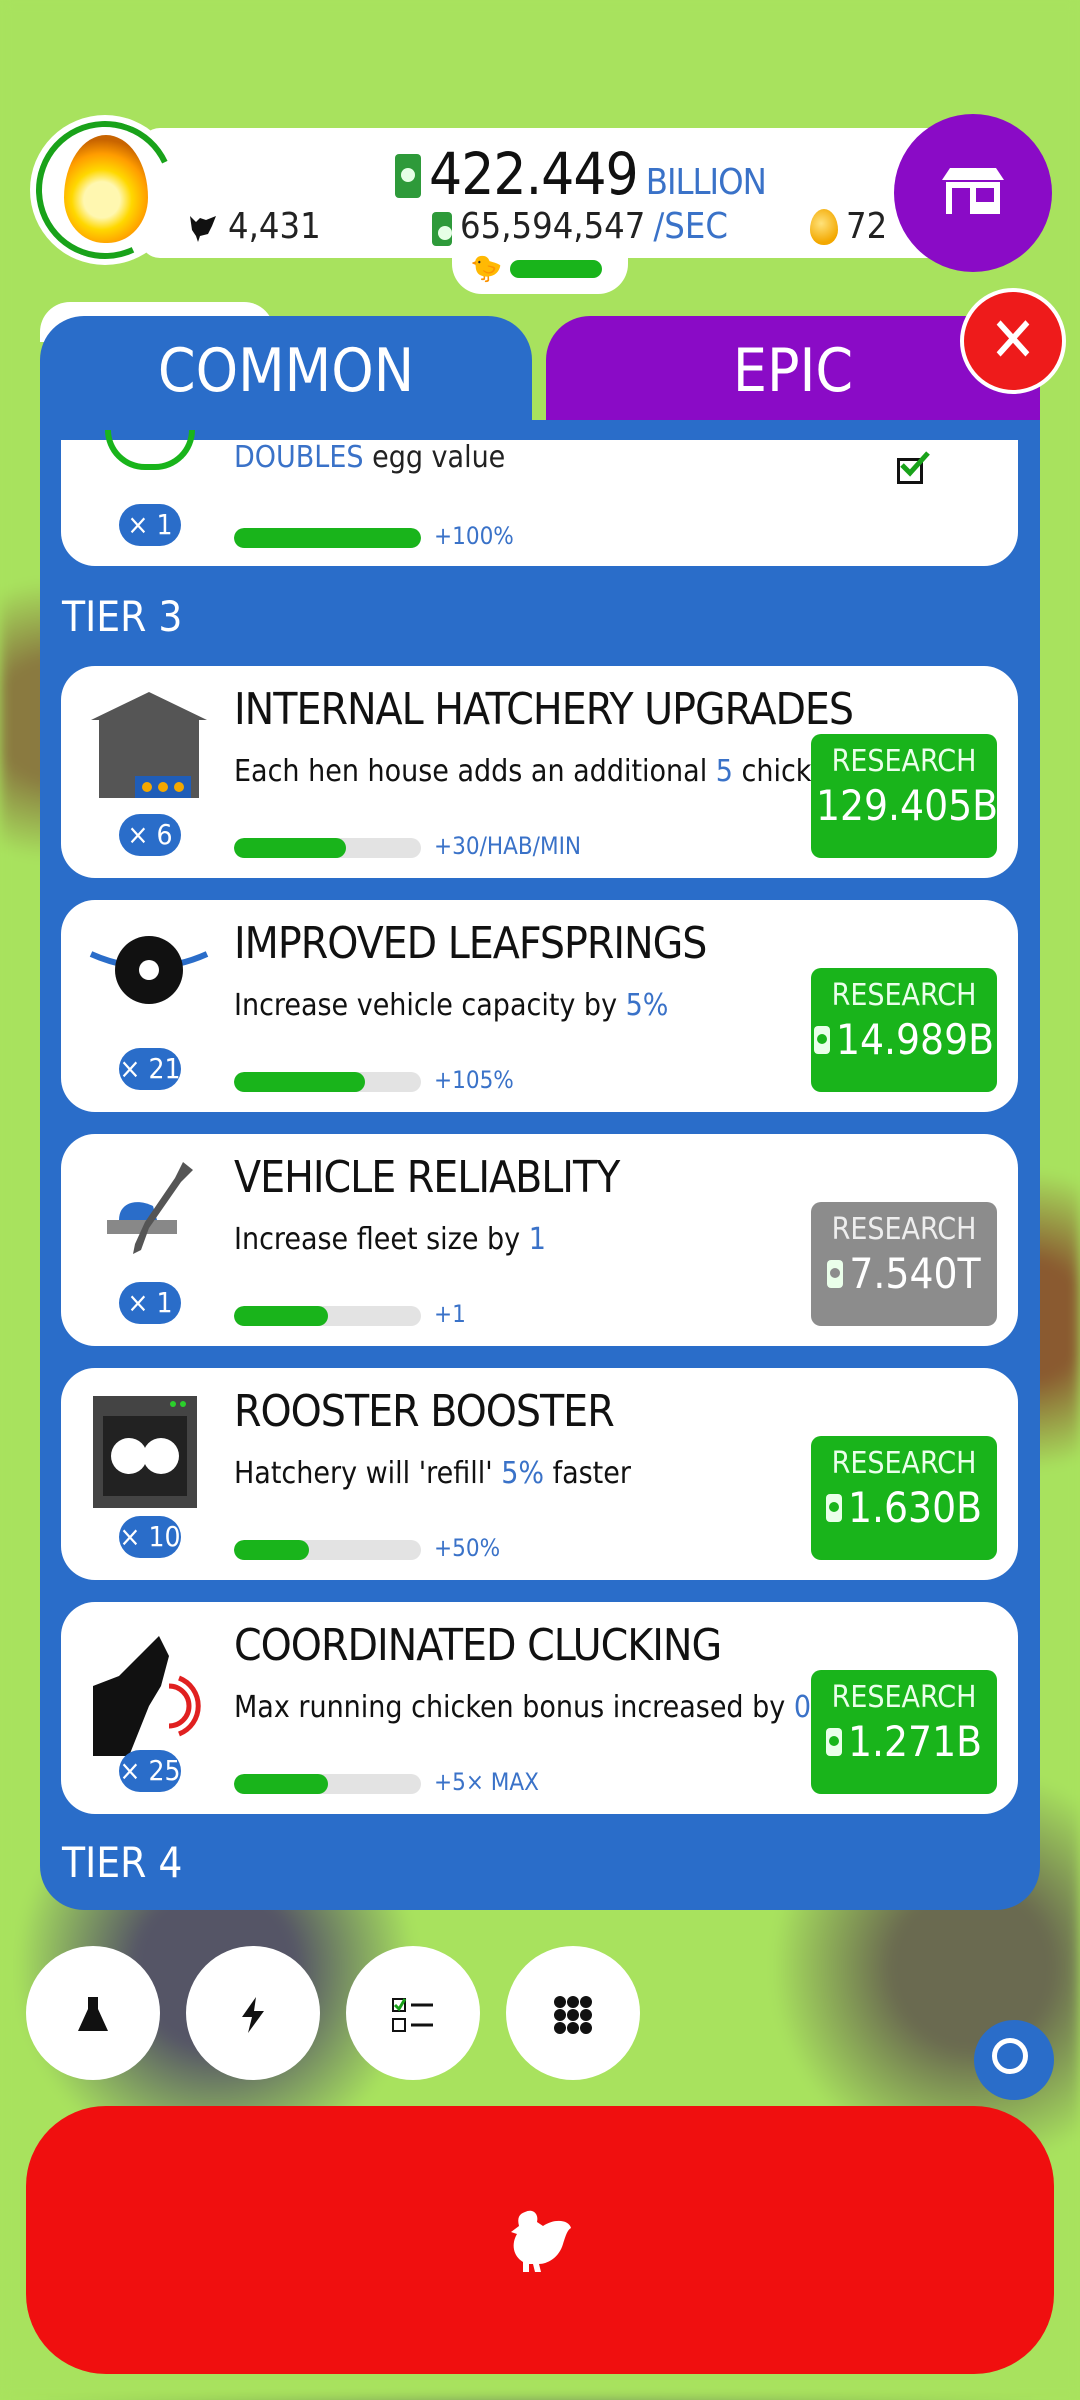 This screenshot has width=1080, height=2400. What do you see at coordinates (368, 1473) in the screenshot?
I see `description-text: Hatchery will 'refill'` at bounding box center [368, 1473].